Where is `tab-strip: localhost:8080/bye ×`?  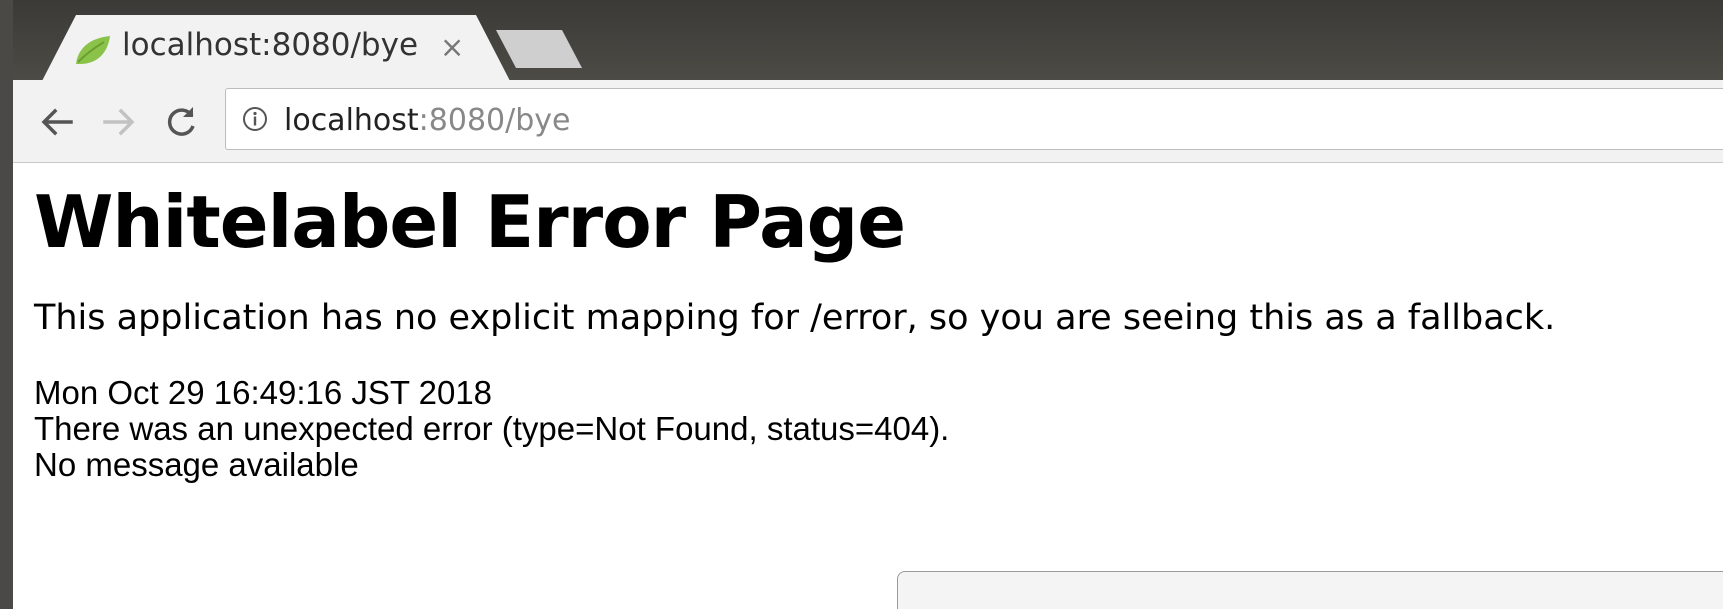
tab-strip: localhost:8080/bye × is located at coordinates (861, 40).